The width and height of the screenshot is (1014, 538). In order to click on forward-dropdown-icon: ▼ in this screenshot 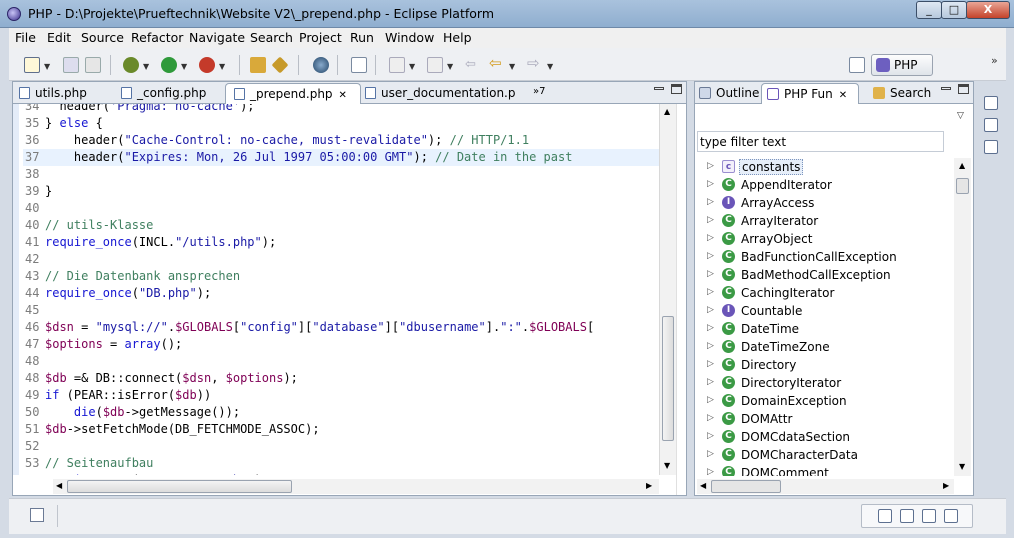, I will do `click(550, 66)`.